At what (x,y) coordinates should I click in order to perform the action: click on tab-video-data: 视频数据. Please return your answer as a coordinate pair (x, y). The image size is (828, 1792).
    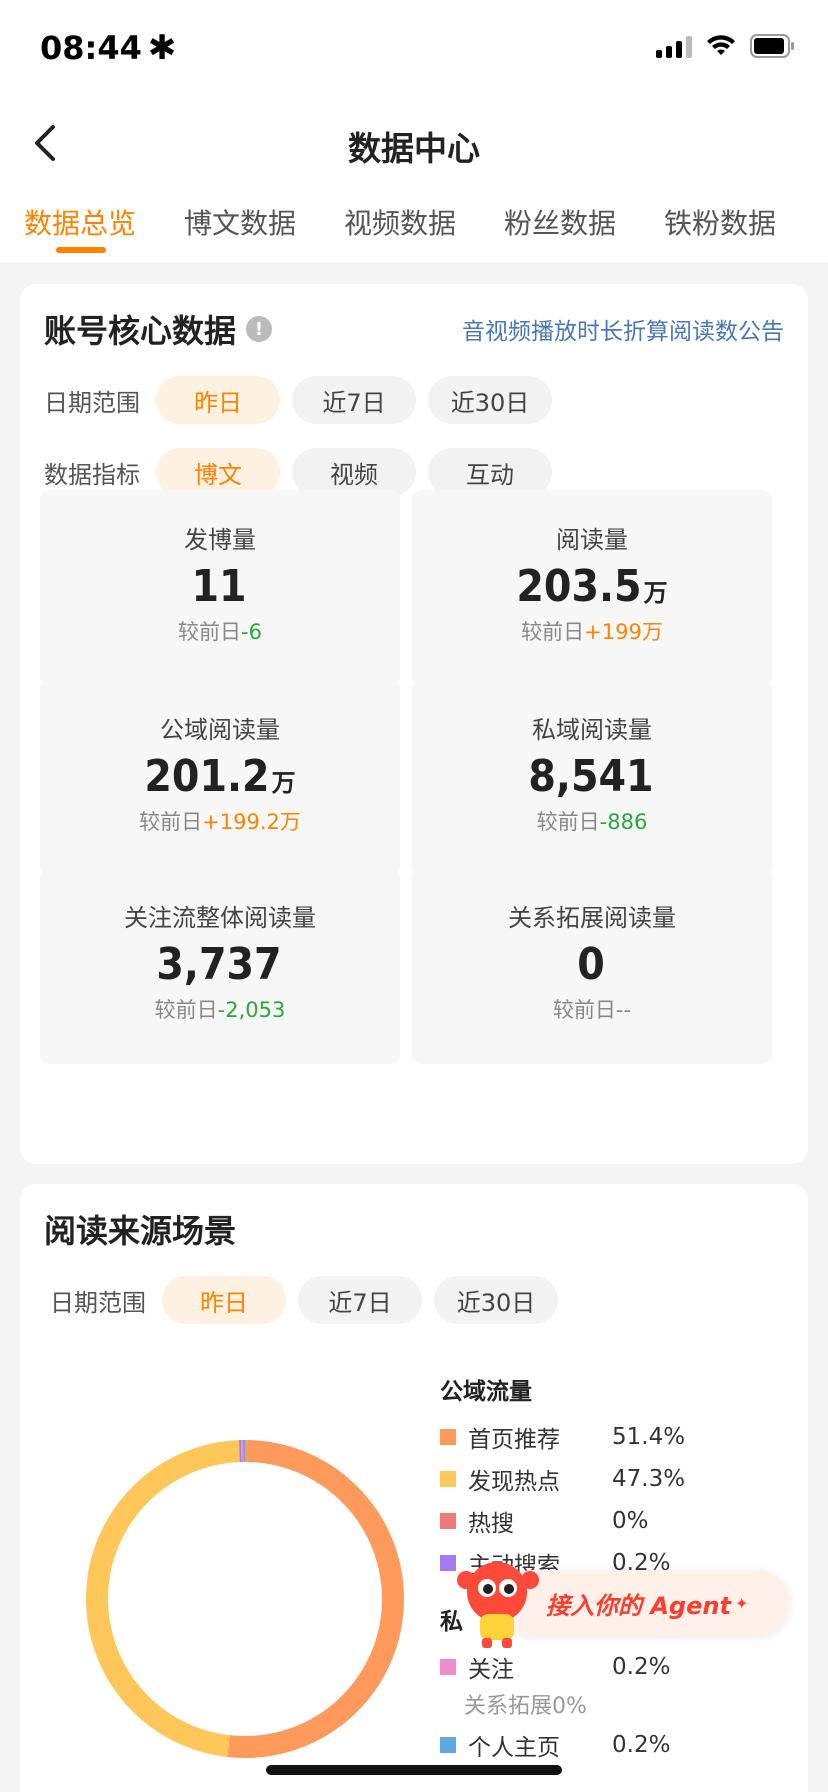
    Looking at the image, I should click on (400, 226).